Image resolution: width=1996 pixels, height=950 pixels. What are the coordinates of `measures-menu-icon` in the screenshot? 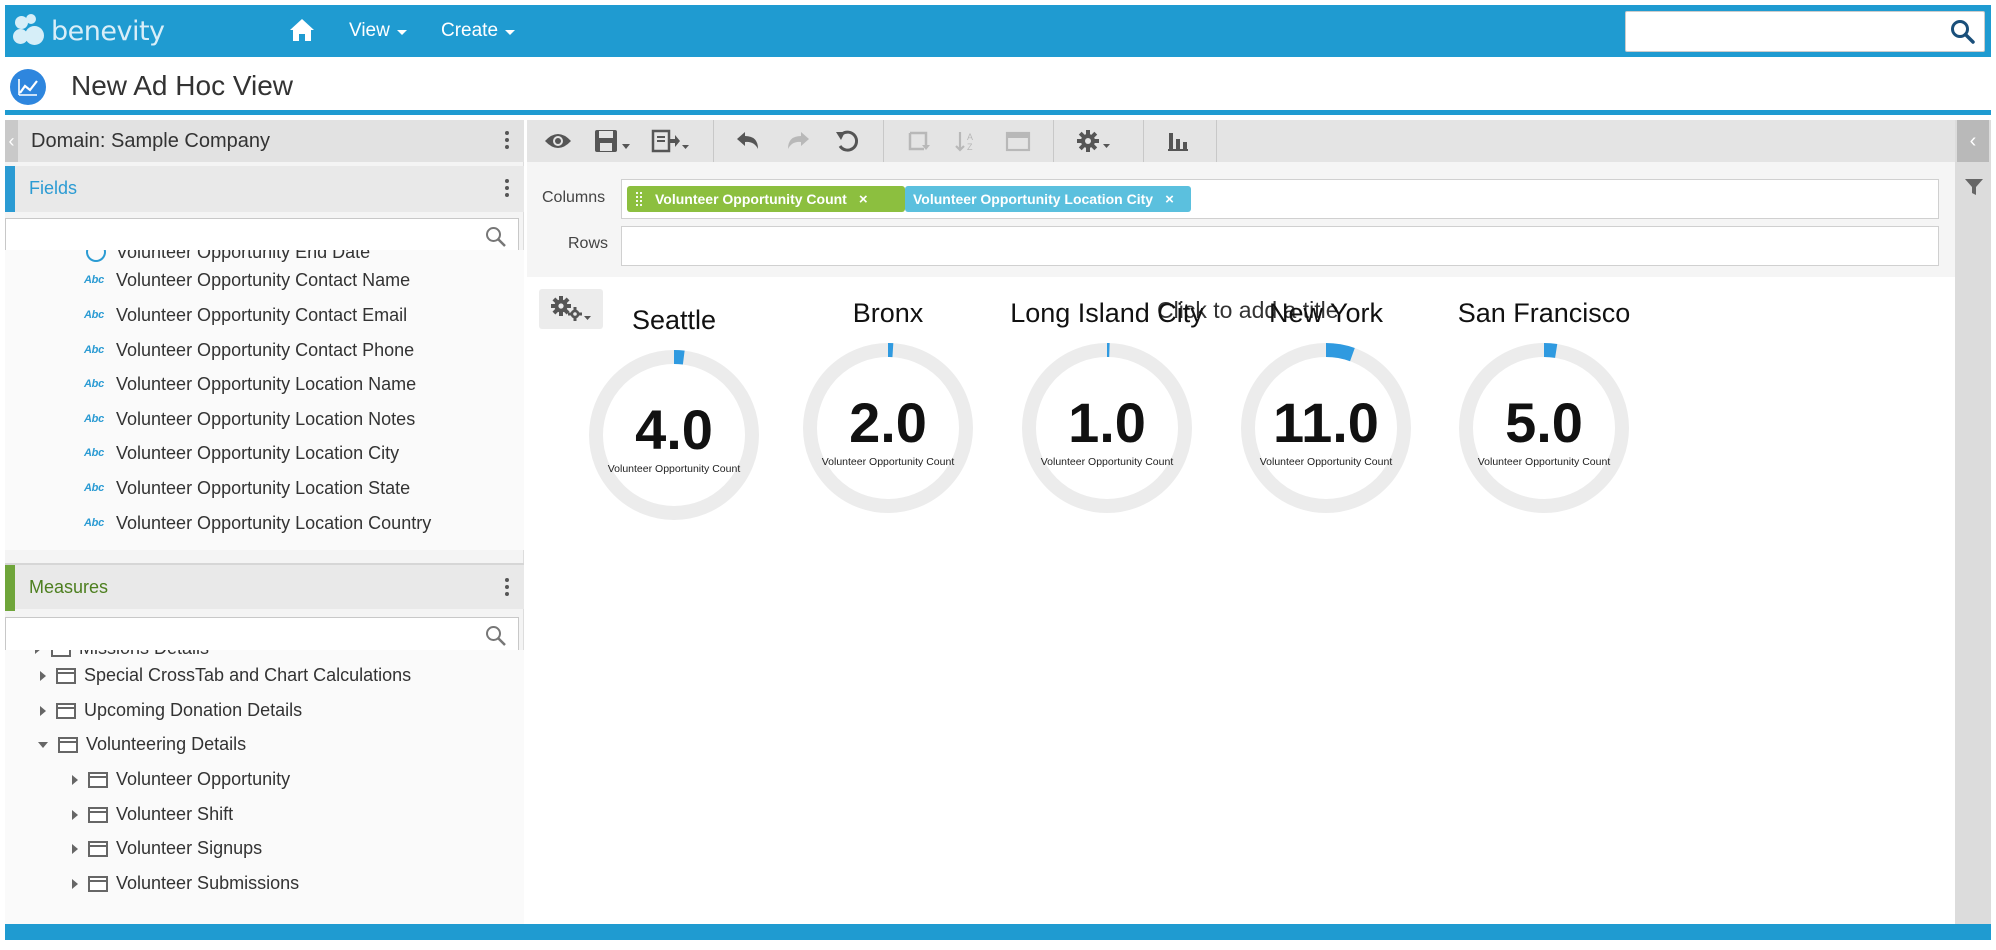 It's located at (507, 587).